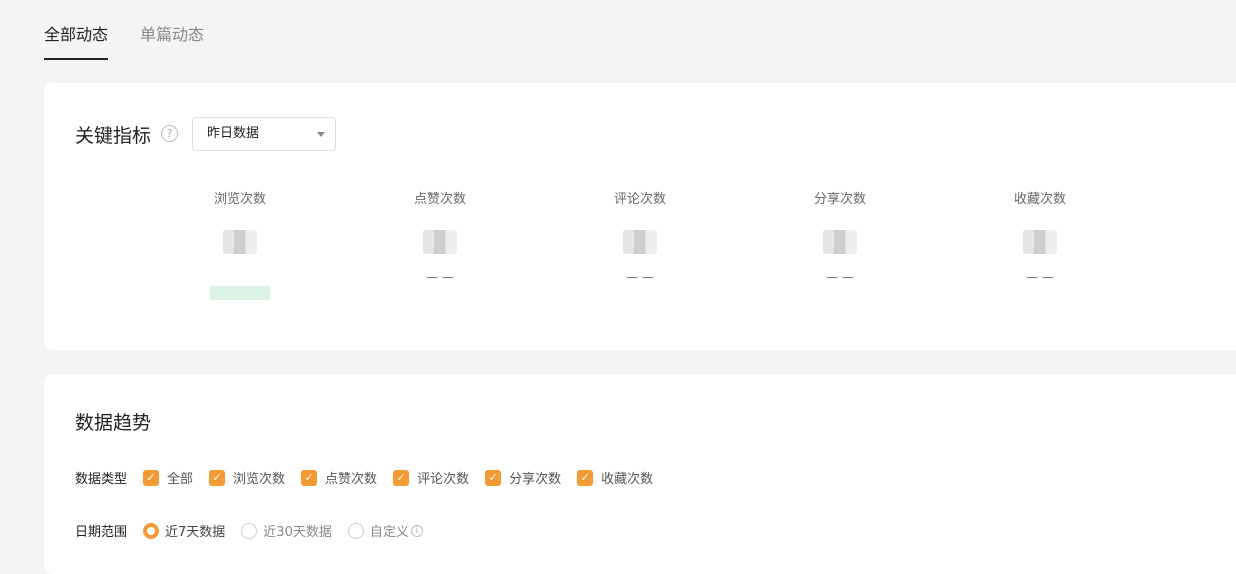  I want to click on checkbox-favorites: ✓ 收藏次数, so click(615, 477).